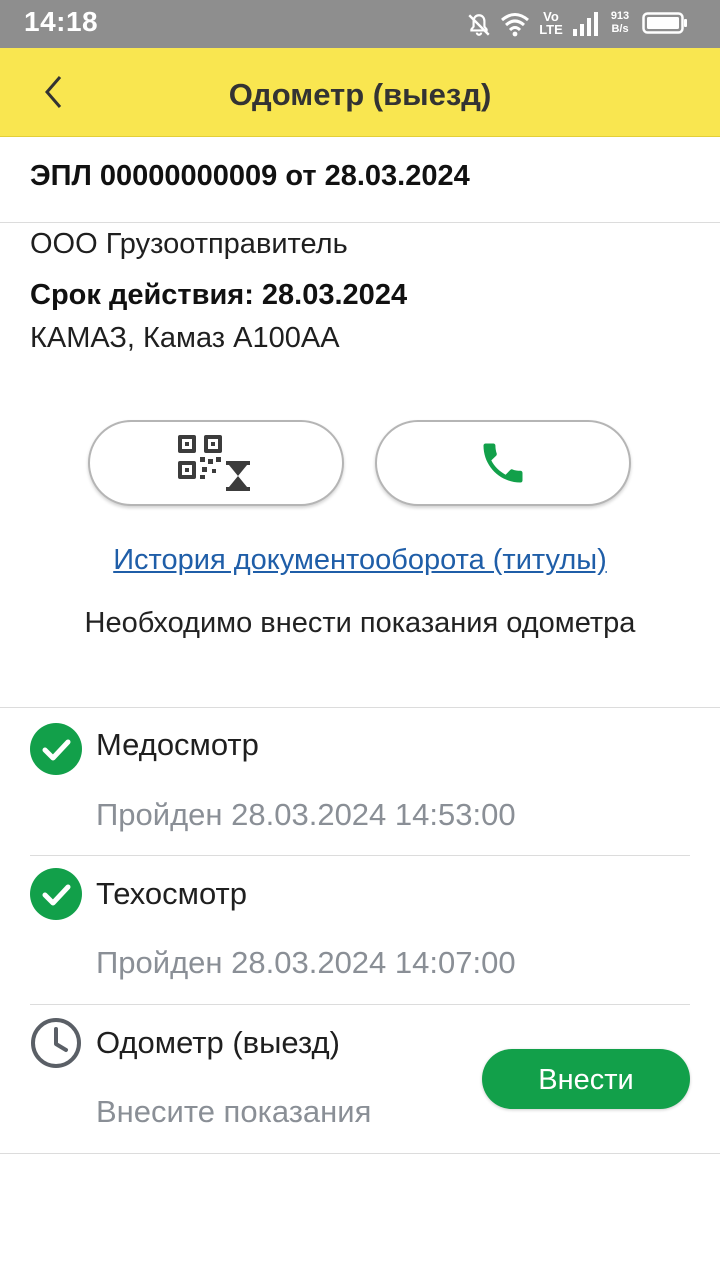 The width and height of the screenshot is (720, 1280). I want to click on checklist-item-status: Пройден 28.03.2024 14:07:00, so click(306, 962).